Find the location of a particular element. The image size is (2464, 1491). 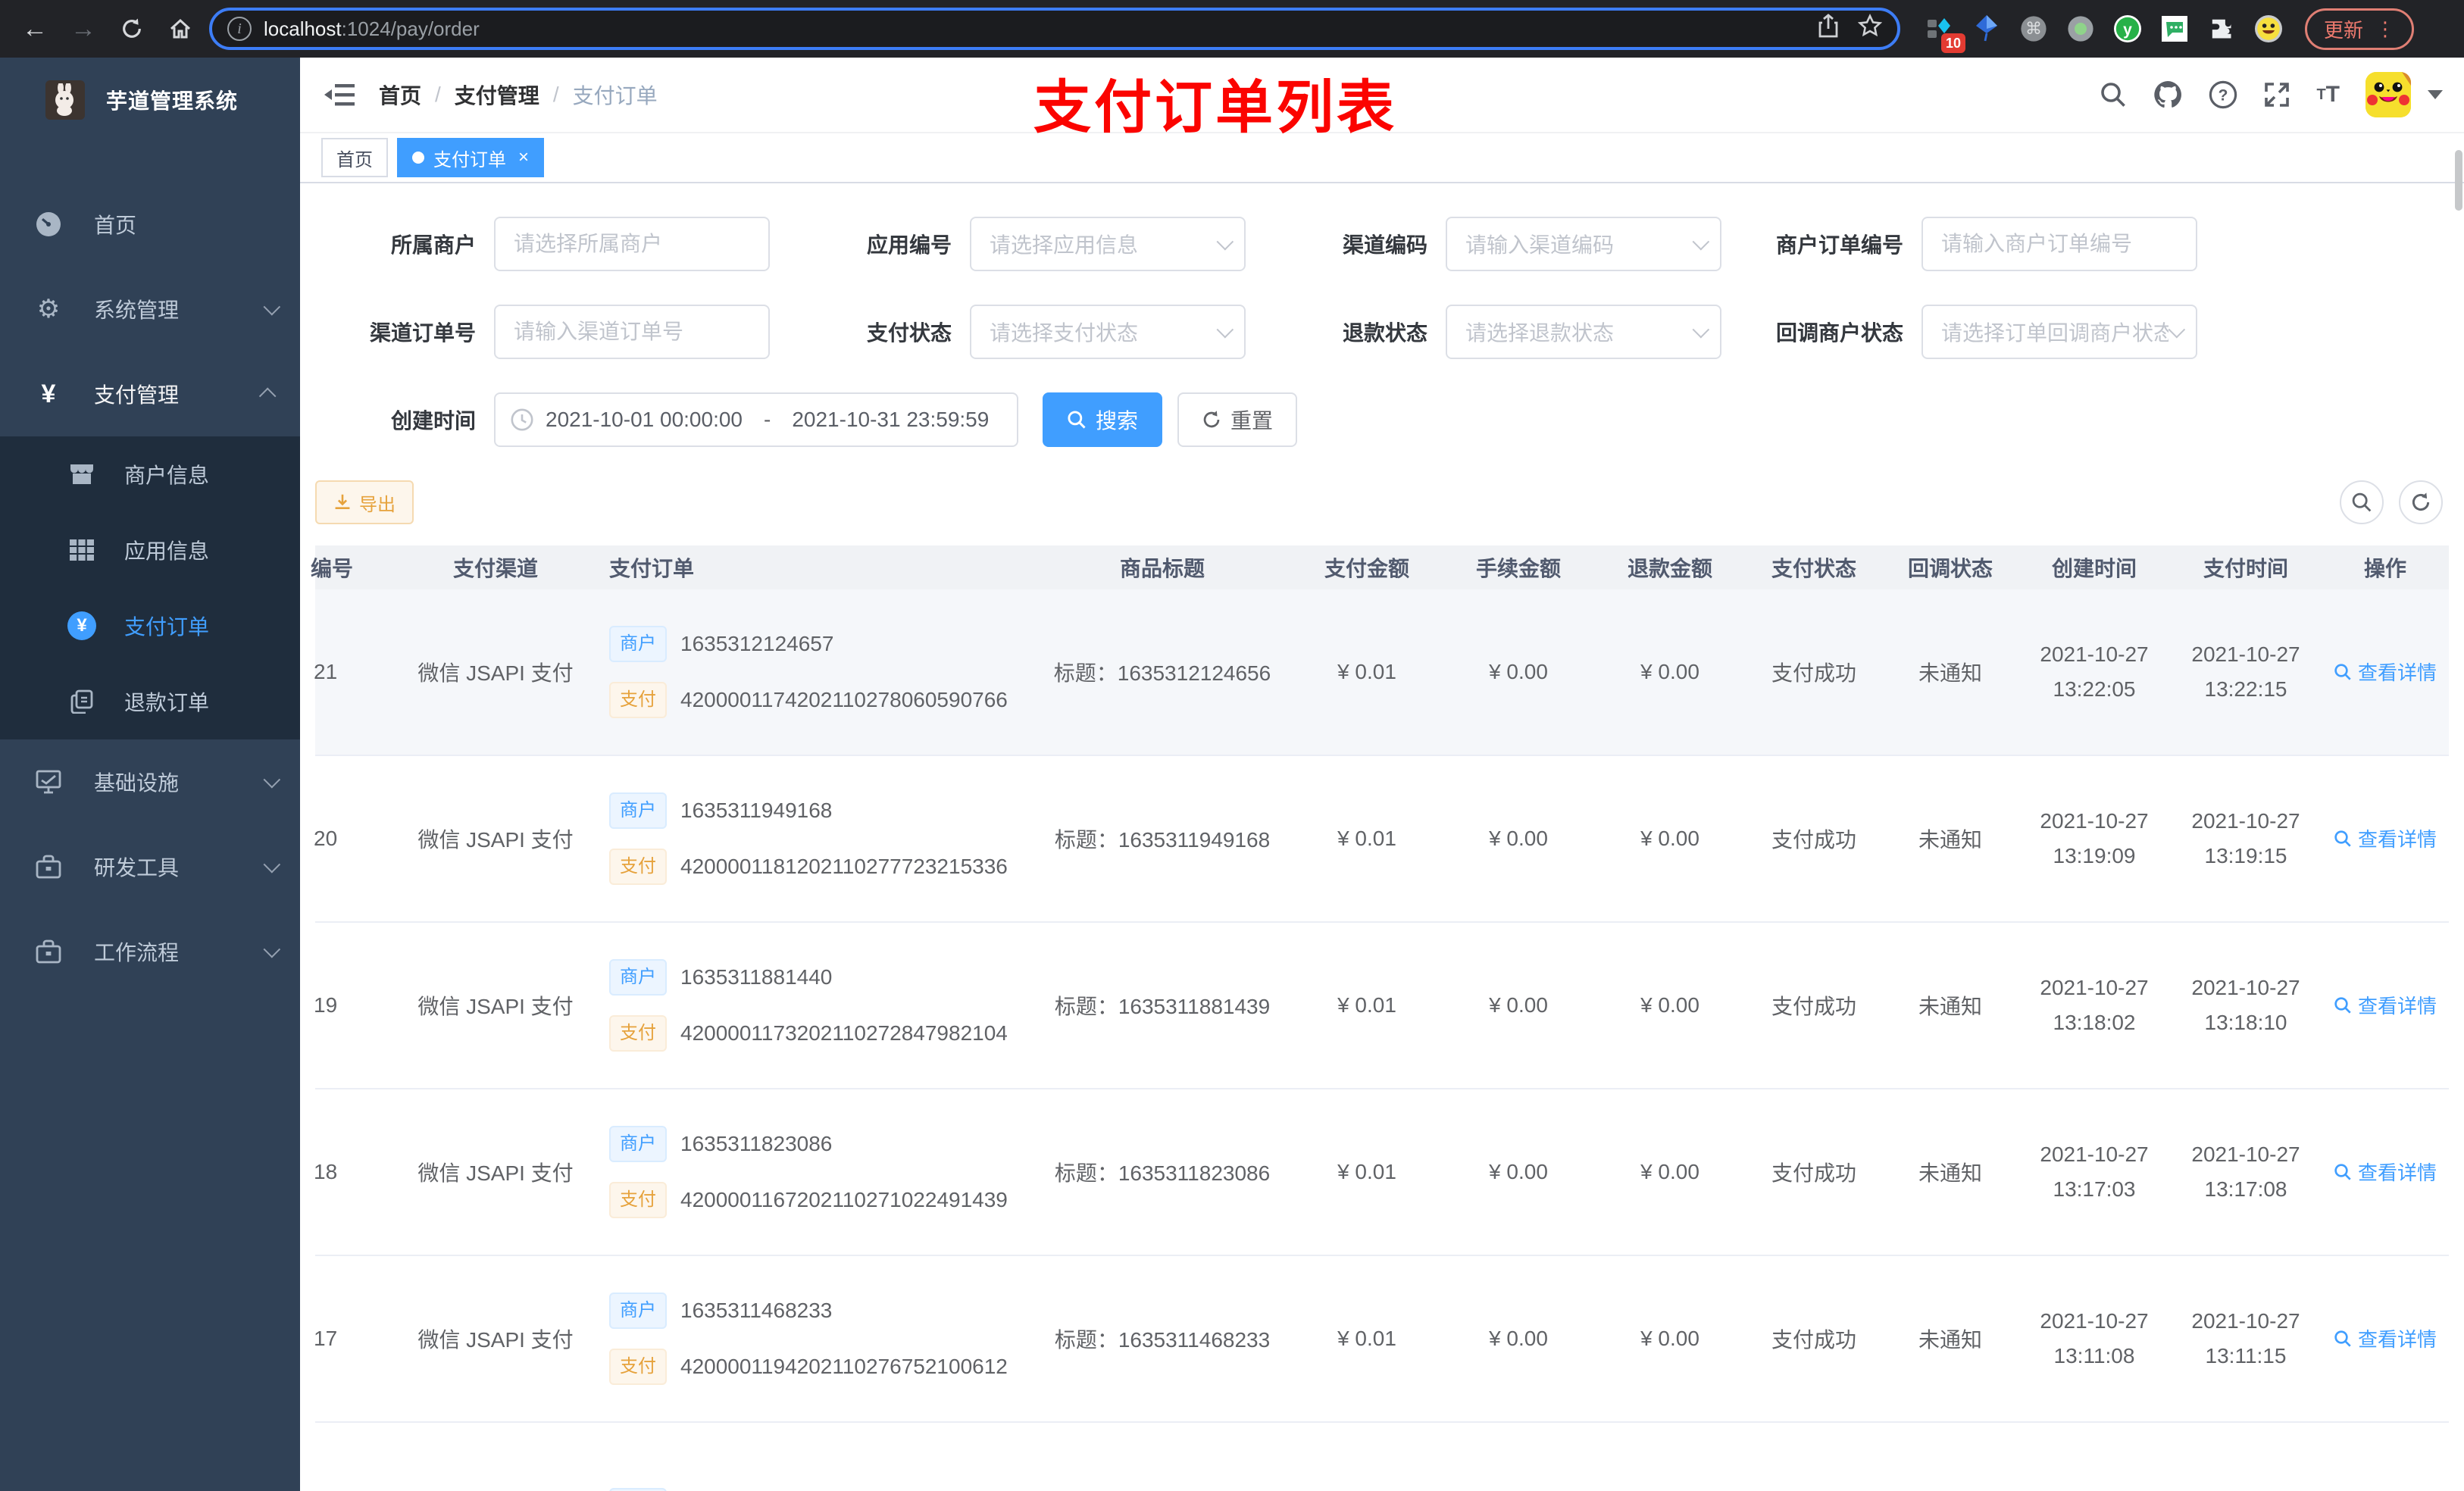

filter-field-notify-status: 回调商户状态 请选择订单回调商户状态 is located at coordinates (1981, 332).